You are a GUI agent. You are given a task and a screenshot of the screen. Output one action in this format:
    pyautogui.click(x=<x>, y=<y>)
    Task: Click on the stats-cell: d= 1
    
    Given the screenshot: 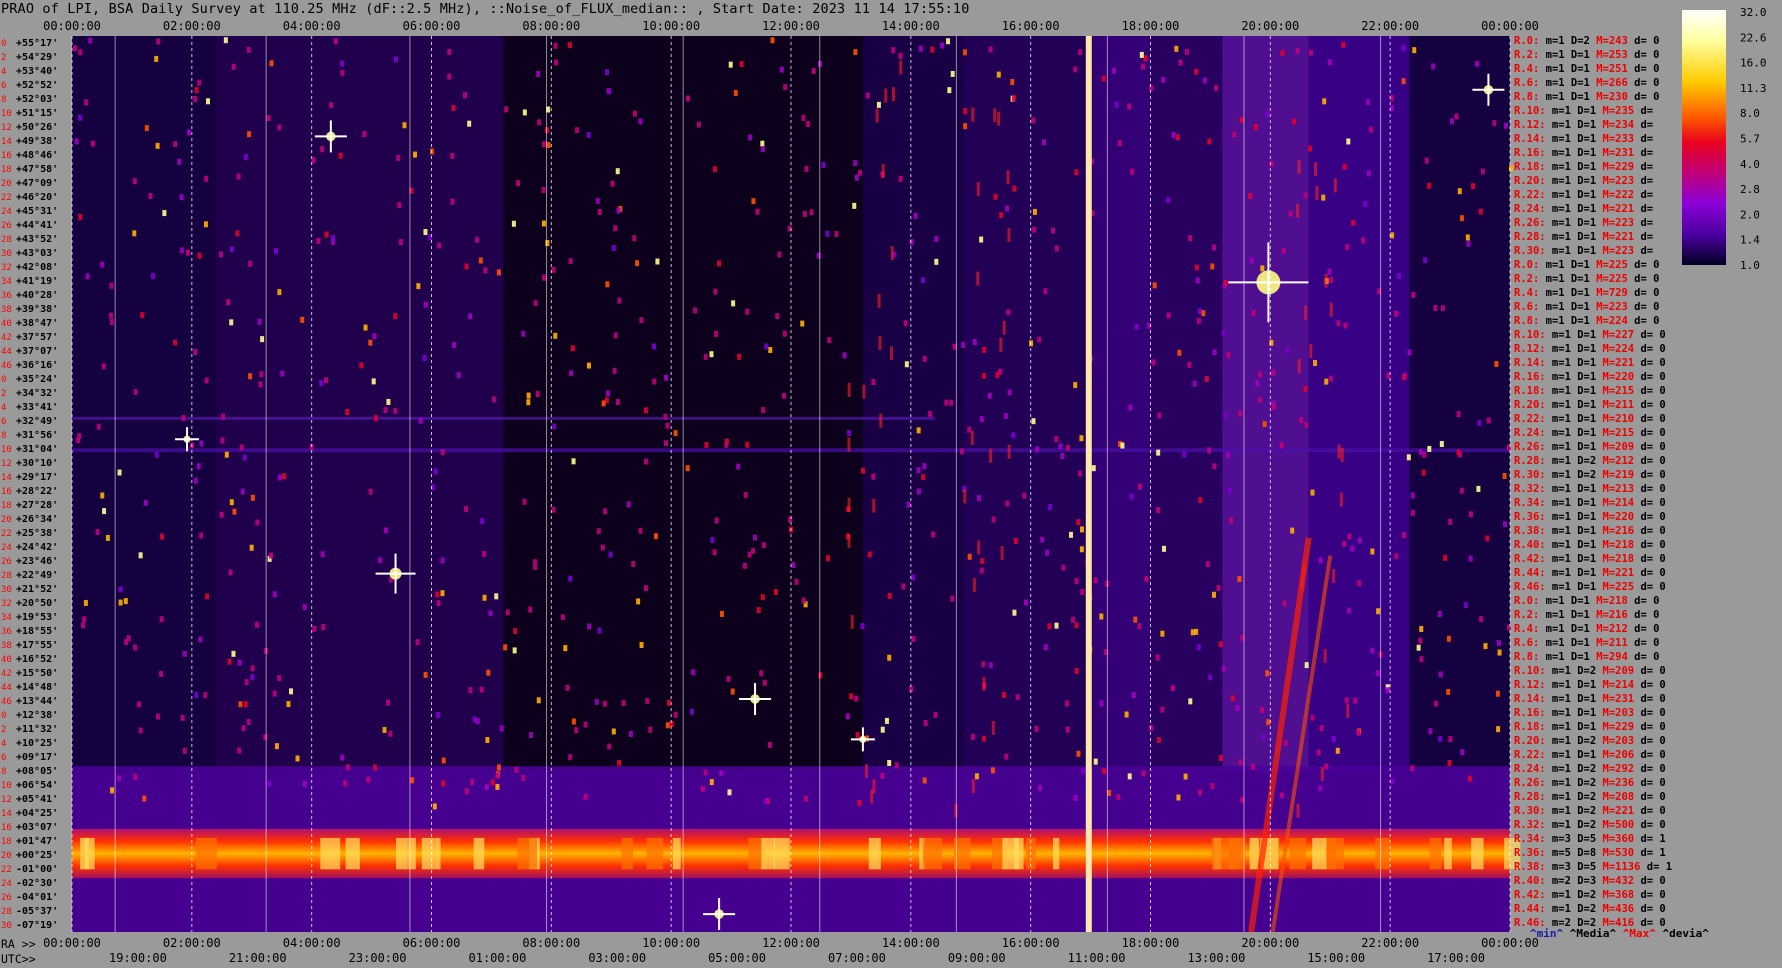 What is the action you would take?
    pyautogui.click(x=1656, y=867)
    